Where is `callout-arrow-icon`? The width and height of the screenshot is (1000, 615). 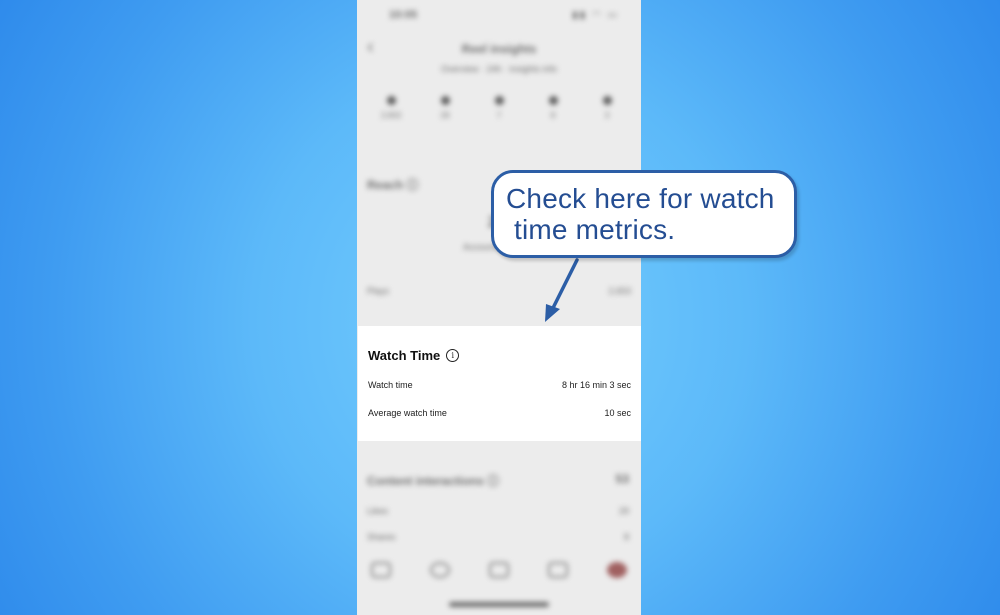
callout-arrow-icon is located at coordinates (562, 290).